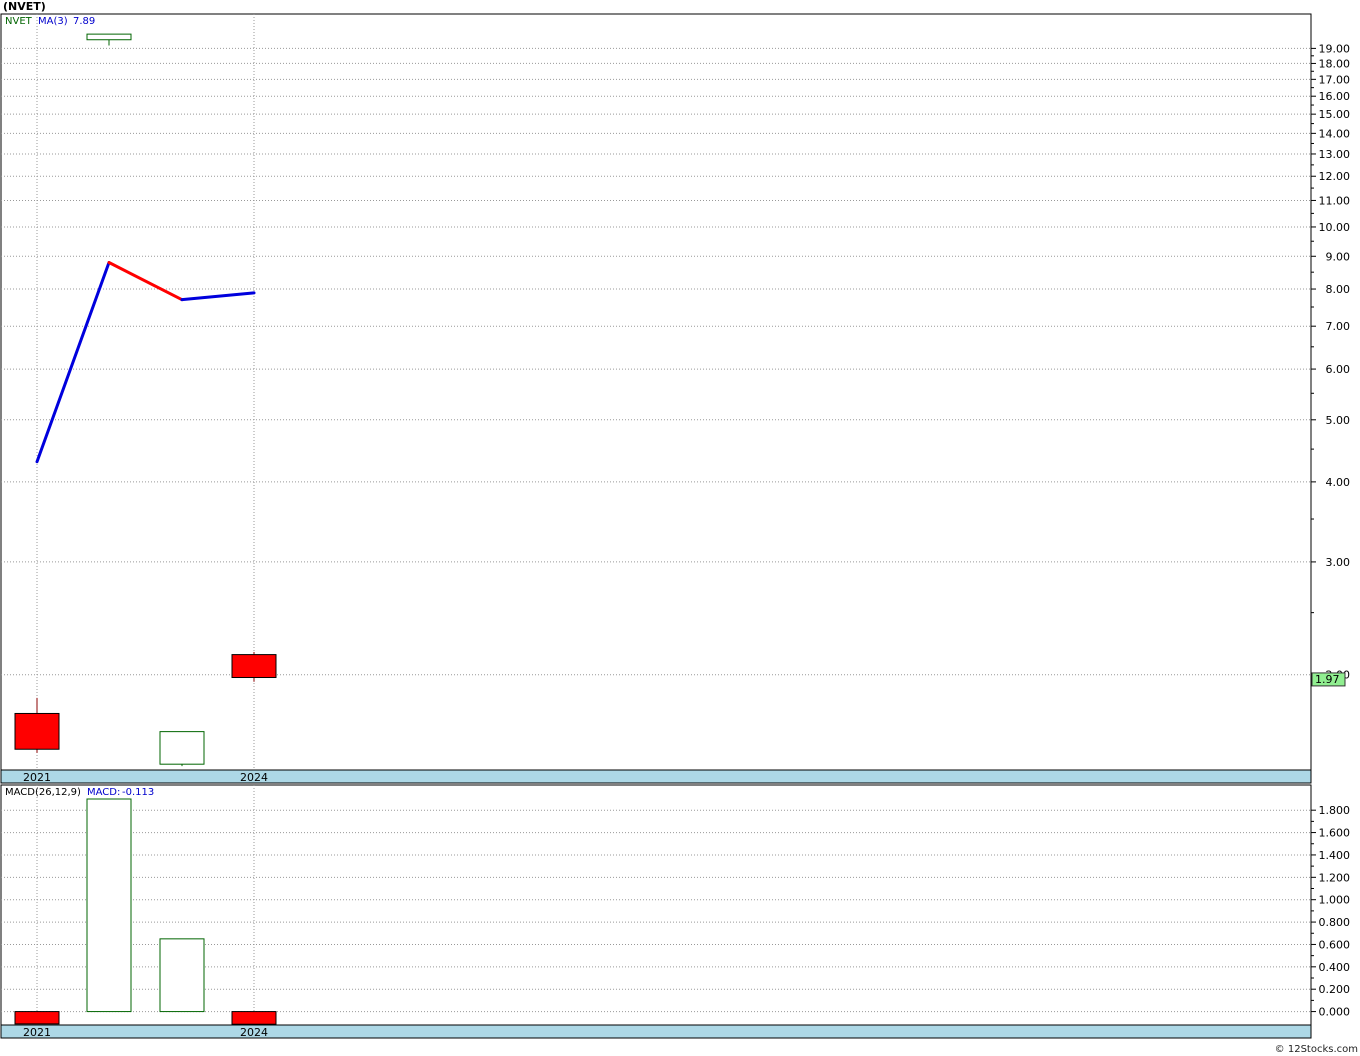  What do you see at coordinates (1316, 1049) in the screenshot?
I see `footer-credit: © 12Stocks.com` at bounding box center [1316, 1049].